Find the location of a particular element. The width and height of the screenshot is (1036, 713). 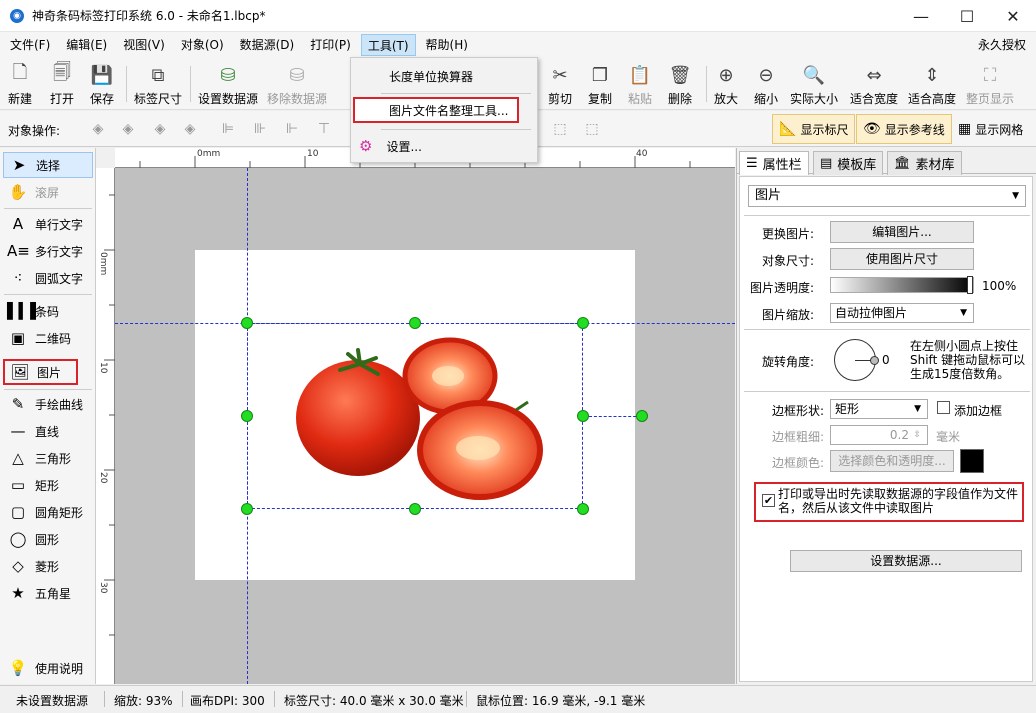

star-icon: ★ is located at coordinates (18, 593).